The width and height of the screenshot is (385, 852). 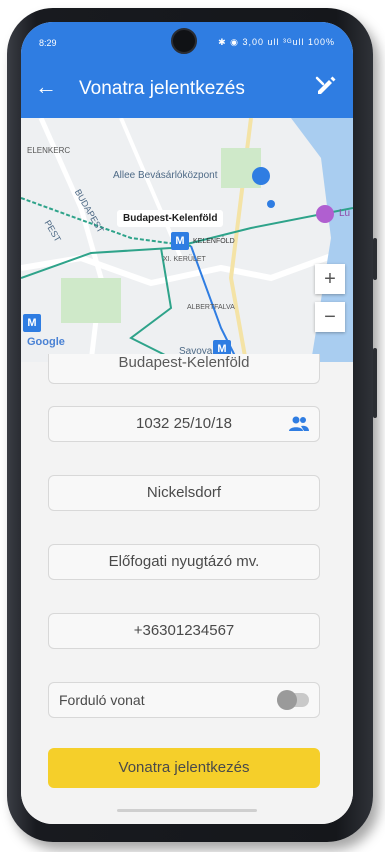 What do you see at coordinates (184, 631) in the screenshot?
I see `phone-field: +36301234567` at bounding box center [184, 631].